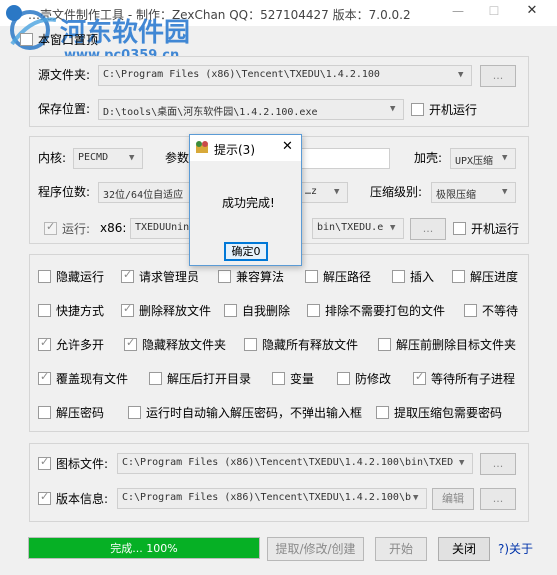 Image resolution: width=557 pixels, height=575 pixels. Describe the element at coordinates (464, 549) in the screenshot. I see `close-button: 关闭` at that location.